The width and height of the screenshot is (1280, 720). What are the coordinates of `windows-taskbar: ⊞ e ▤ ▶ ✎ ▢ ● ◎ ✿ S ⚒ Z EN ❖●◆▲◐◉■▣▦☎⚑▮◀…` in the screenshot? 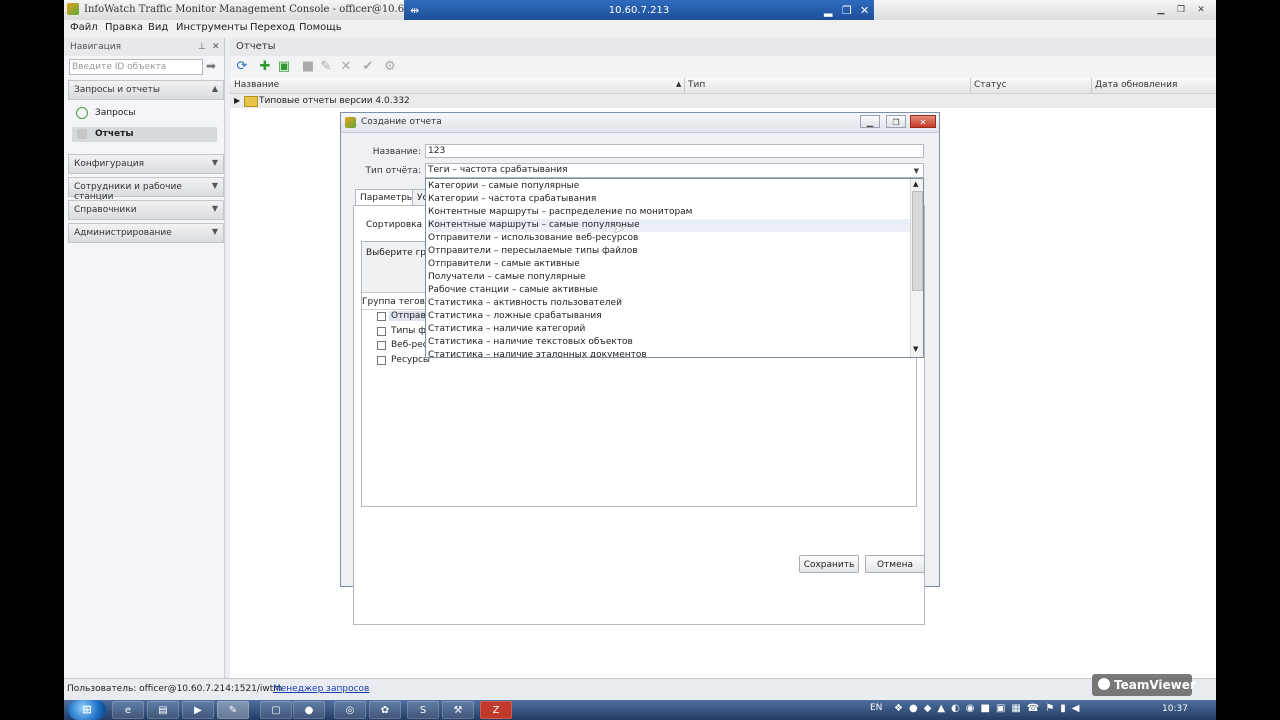 It's located at (640, 710).